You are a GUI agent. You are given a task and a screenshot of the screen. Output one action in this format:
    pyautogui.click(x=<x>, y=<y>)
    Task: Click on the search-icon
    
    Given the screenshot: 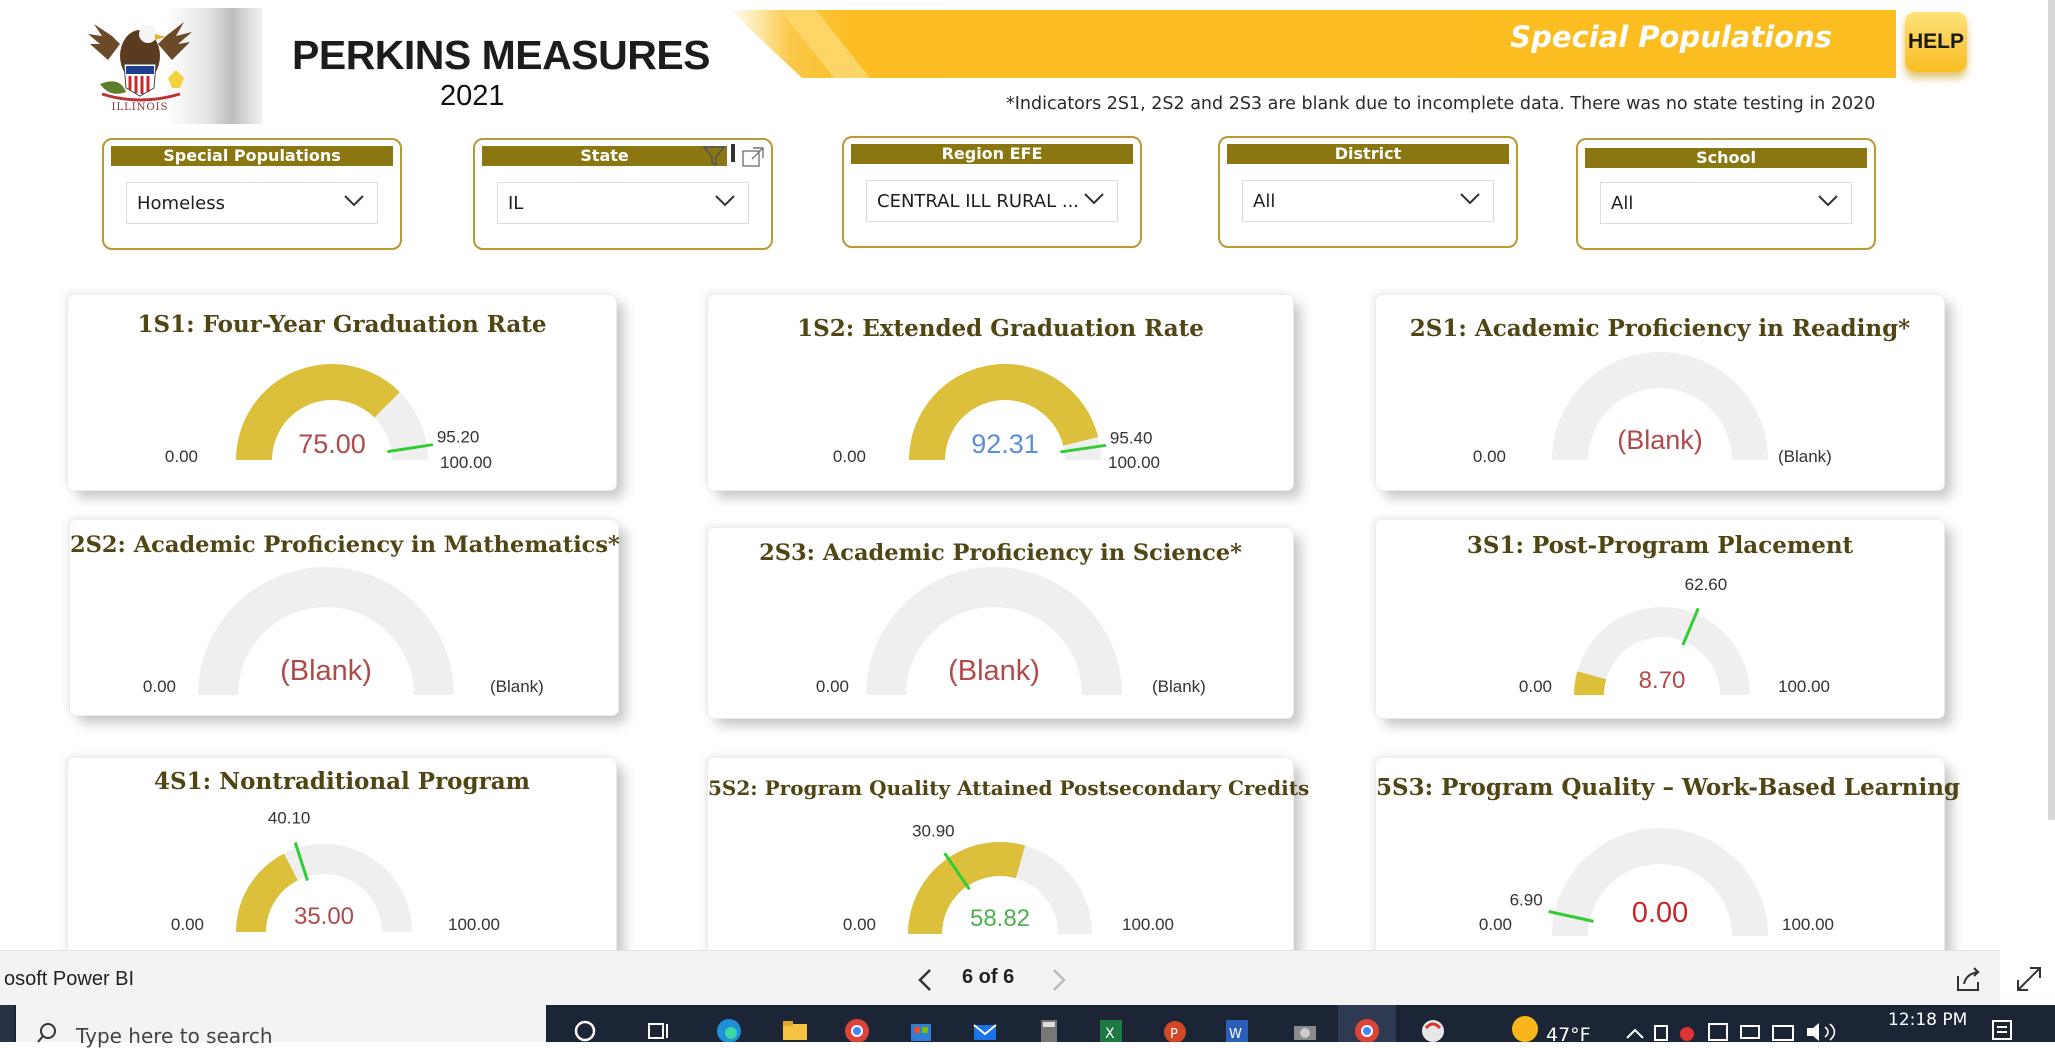 What is the action you would take?
    pyautogui.click(x=46, y=1033)
    